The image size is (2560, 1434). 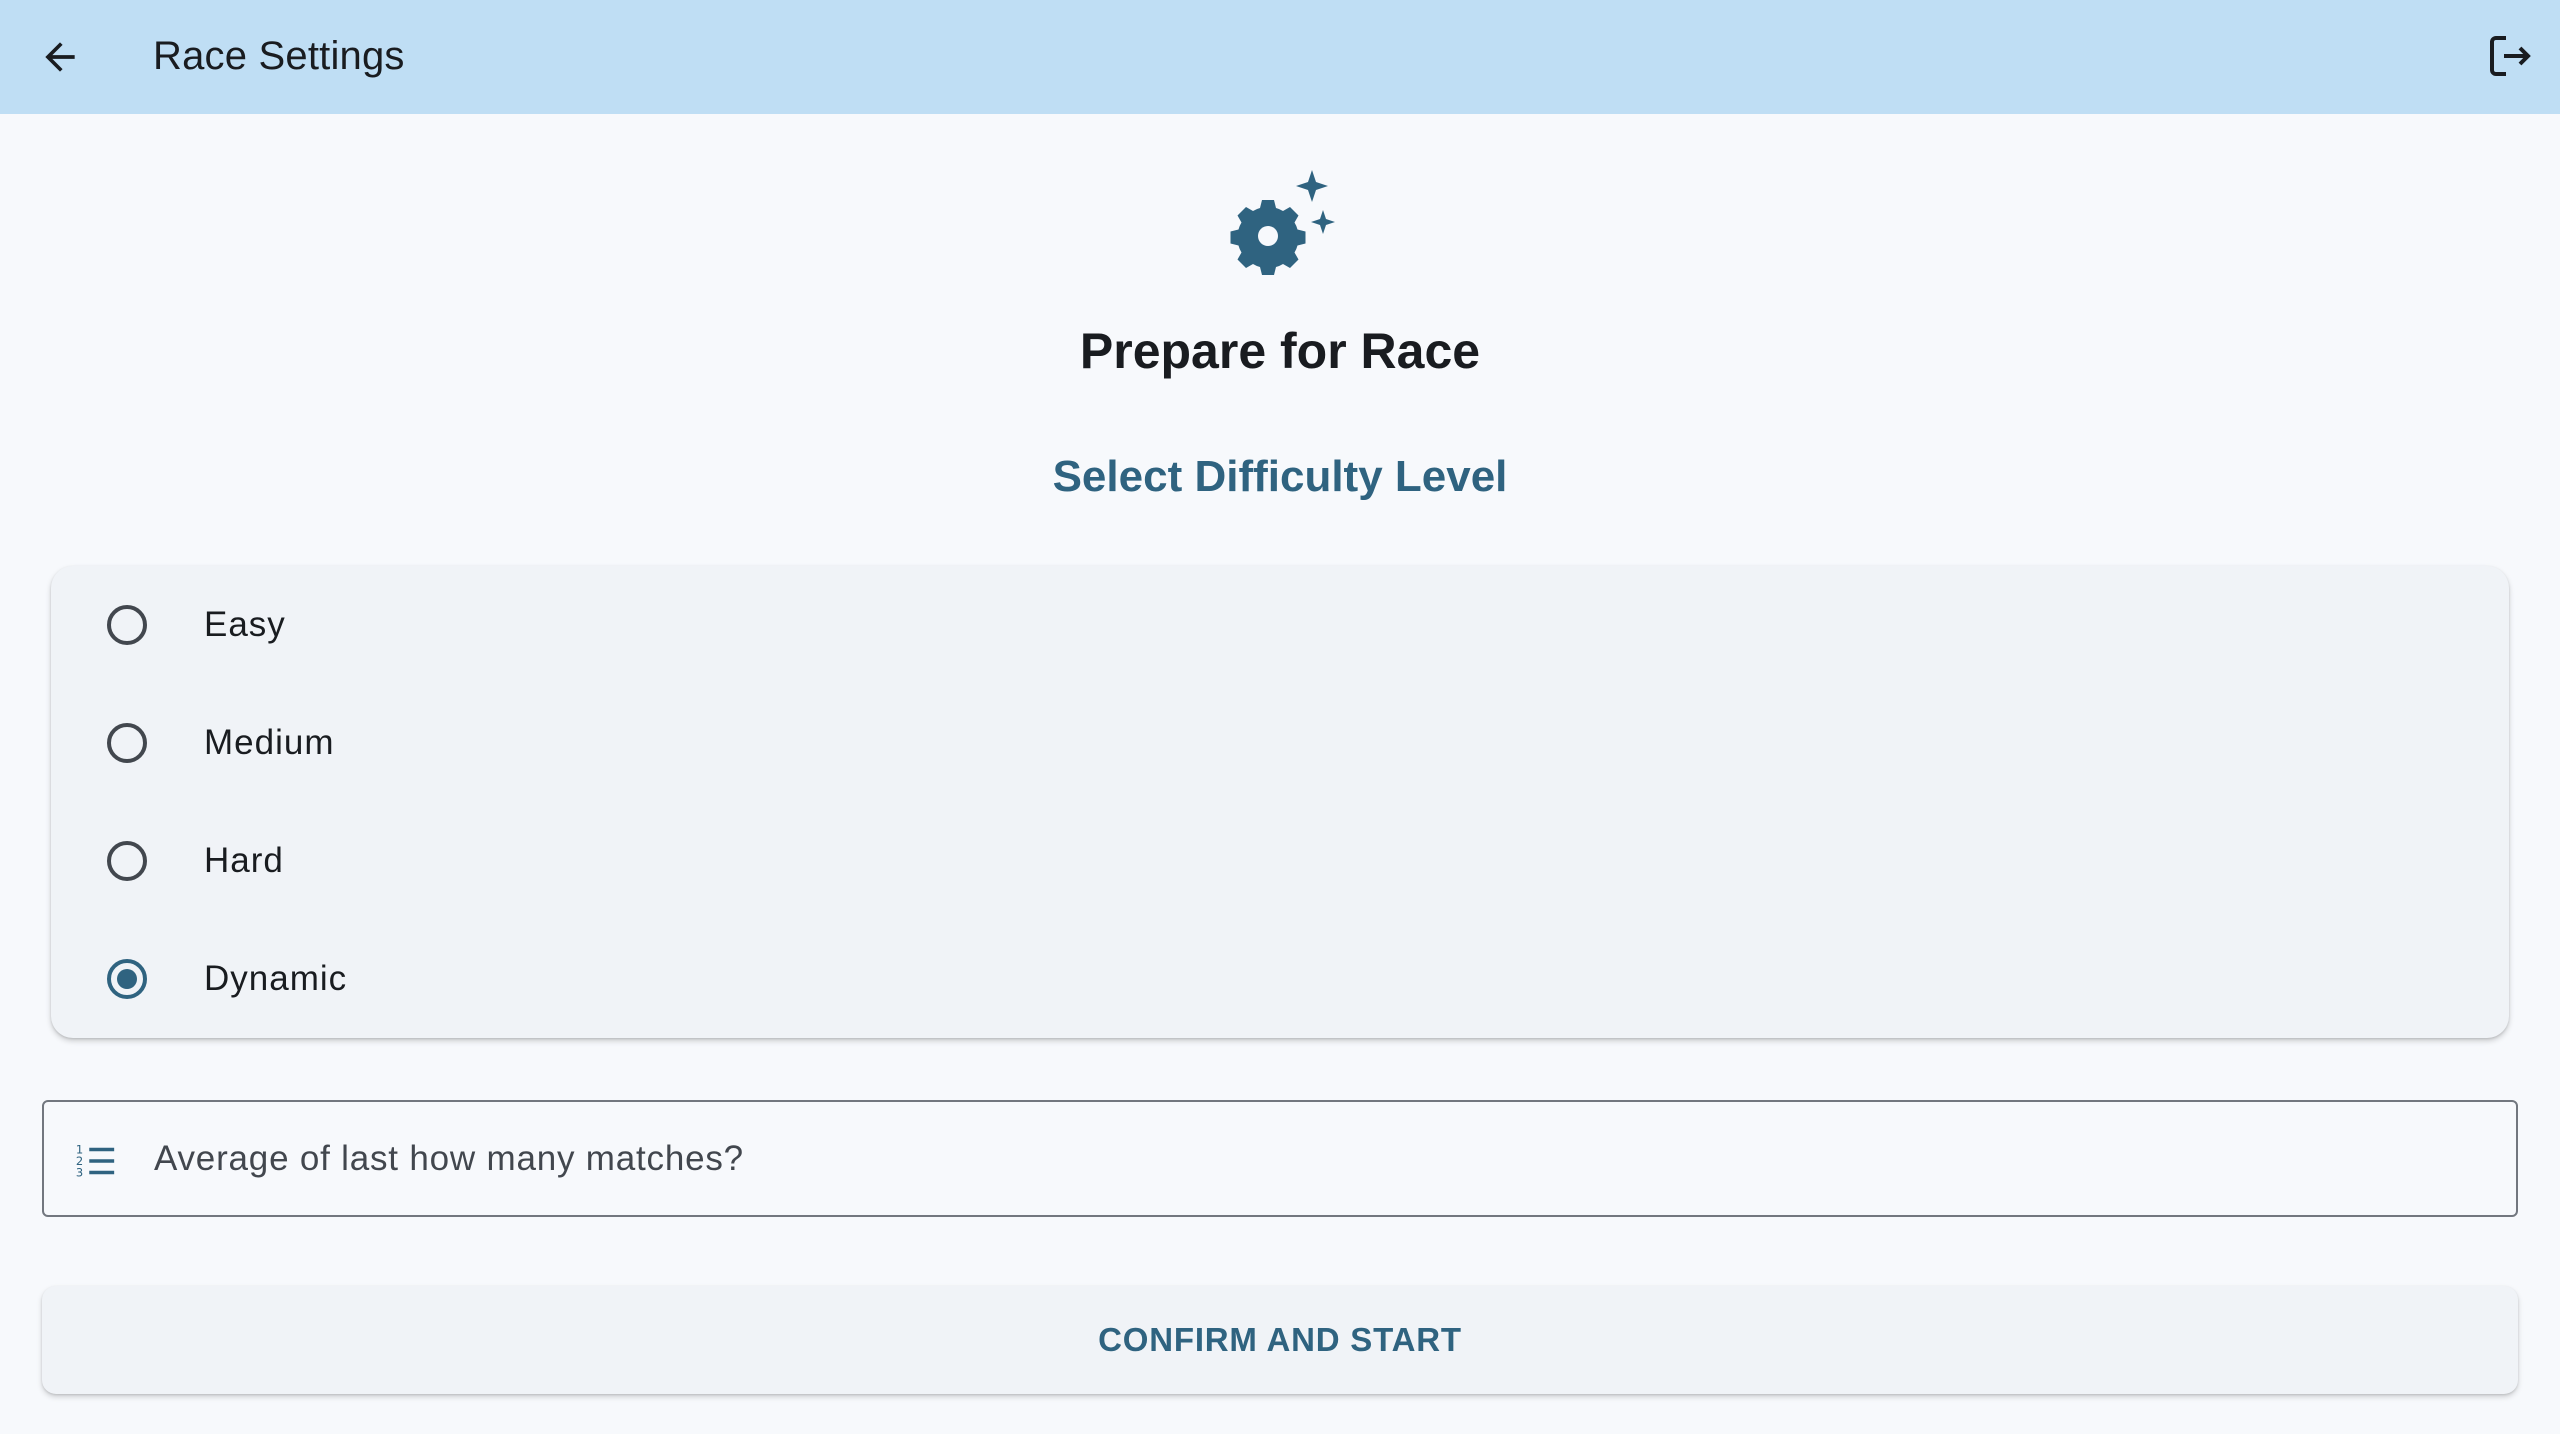 I want to click on radio-easy, so click(x=127, y=625).